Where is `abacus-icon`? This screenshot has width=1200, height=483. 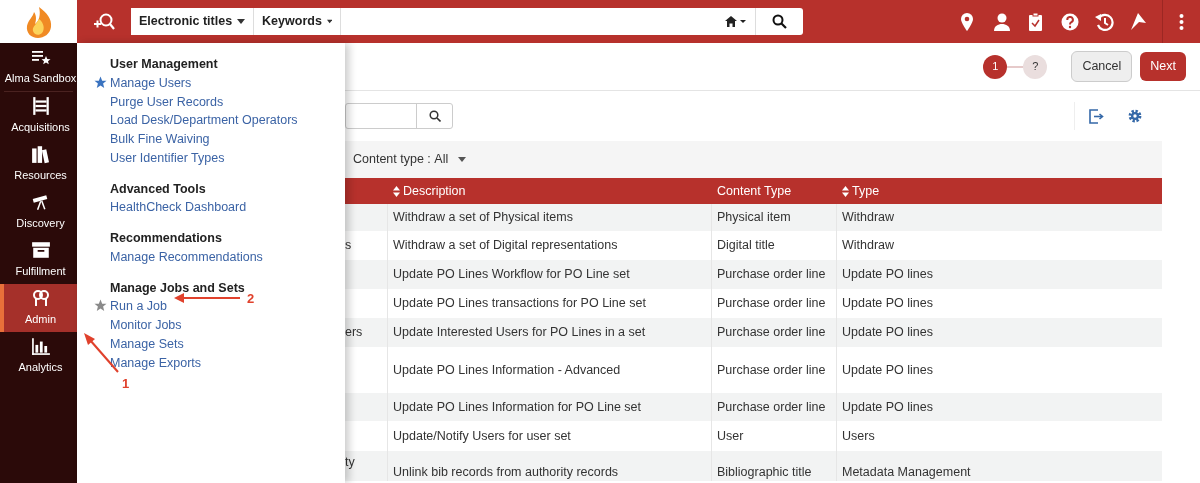 abacus-icon is located at coordinates (40, 106).